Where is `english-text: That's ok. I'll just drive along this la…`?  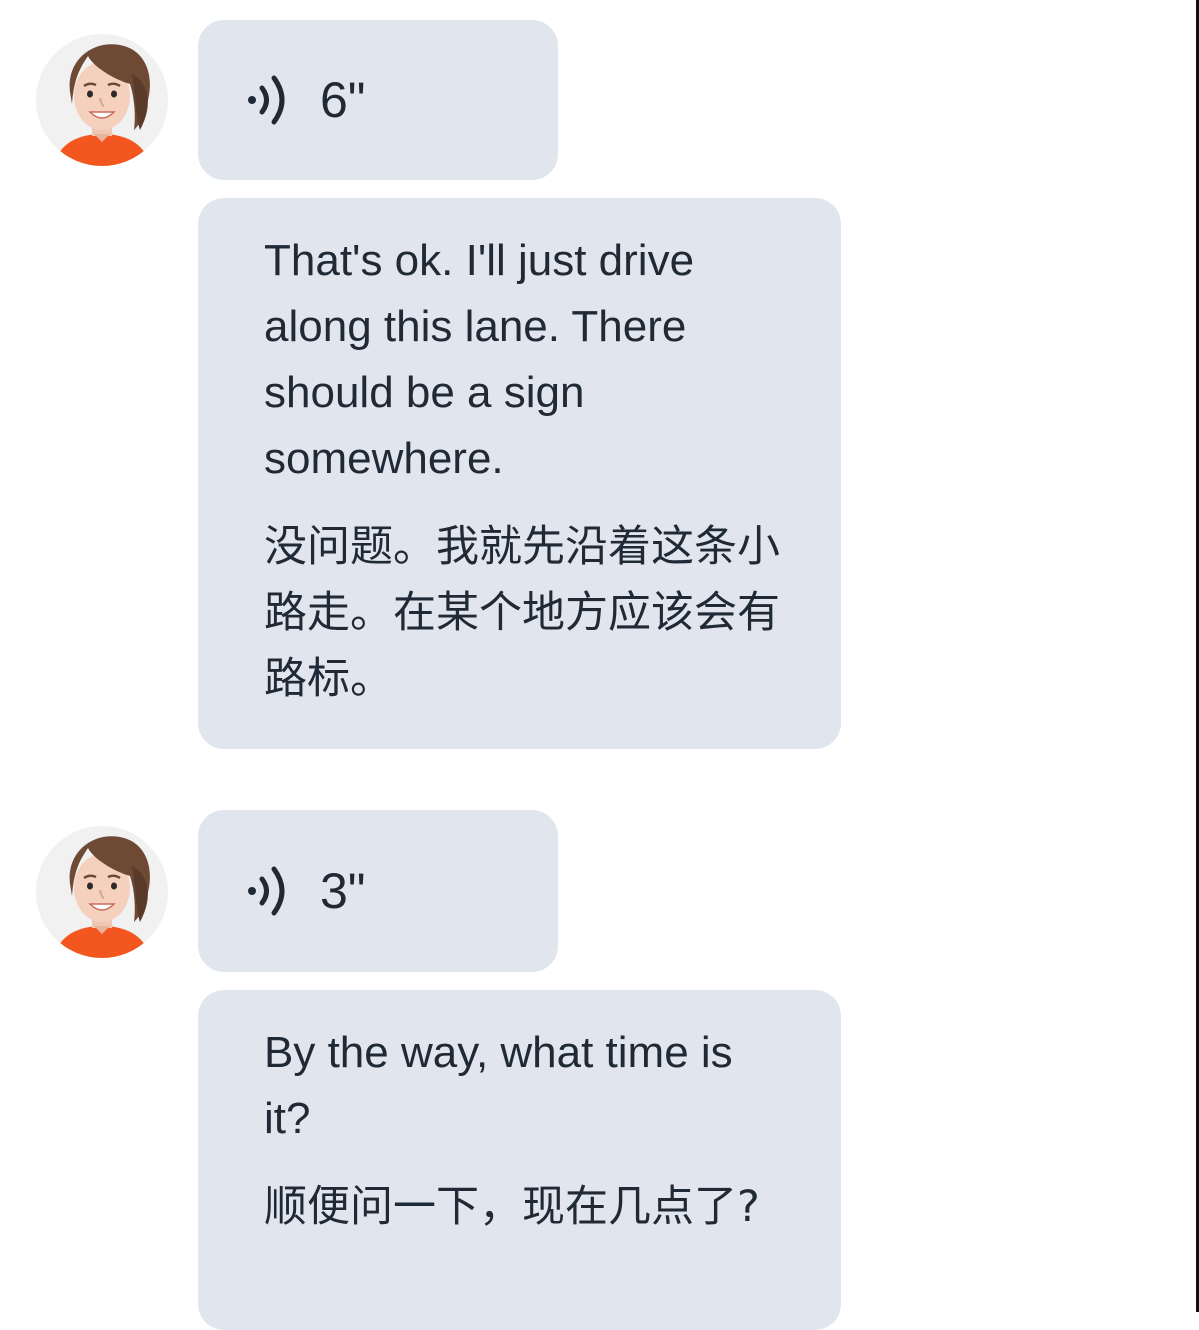
english-text: That's ok. I'll just drive along this la… is located at coordinates (479, 359).